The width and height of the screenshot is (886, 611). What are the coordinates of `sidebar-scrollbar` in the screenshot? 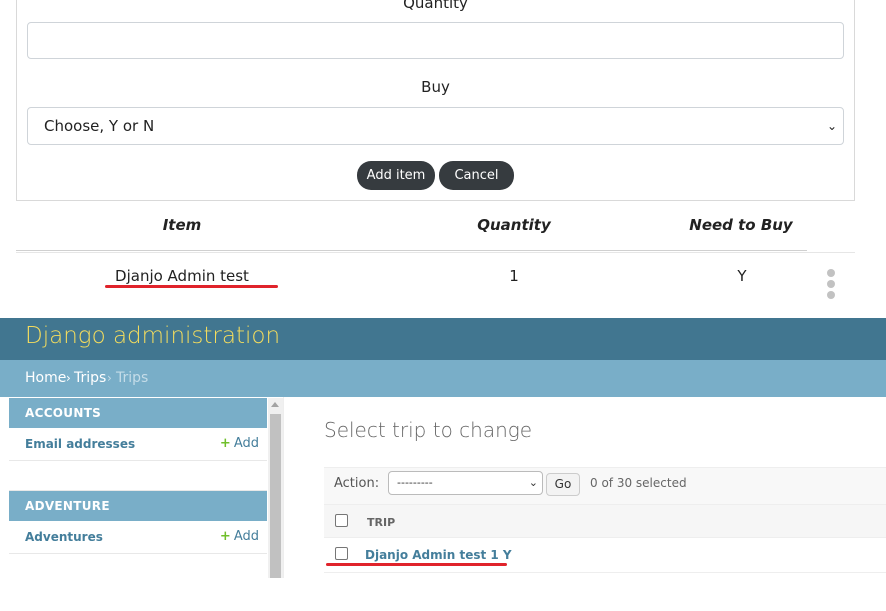 It's located at (275, 488).